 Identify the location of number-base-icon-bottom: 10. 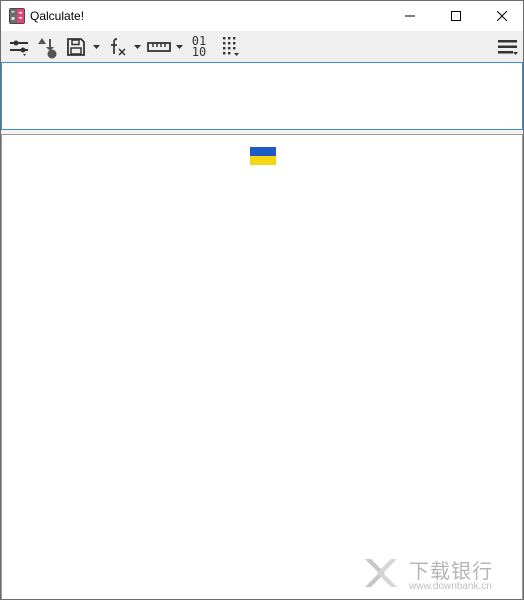
(199, 51).